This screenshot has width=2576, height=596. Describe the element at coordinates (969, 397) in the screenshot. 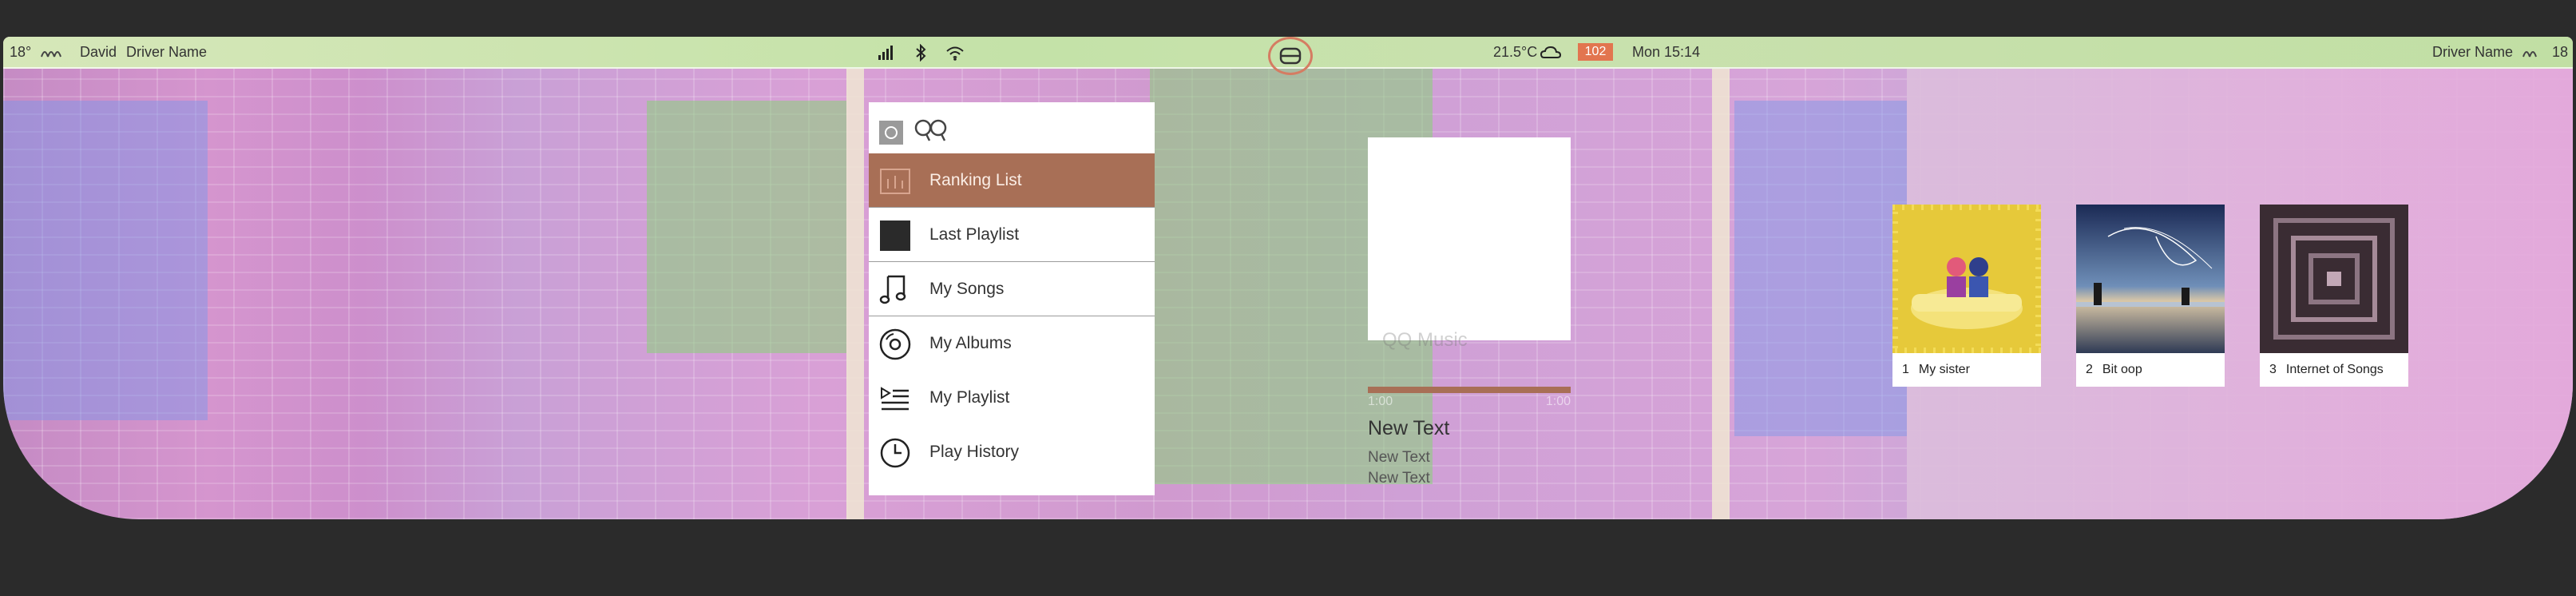

I see `menu-item-label: My Playlist` at that location.